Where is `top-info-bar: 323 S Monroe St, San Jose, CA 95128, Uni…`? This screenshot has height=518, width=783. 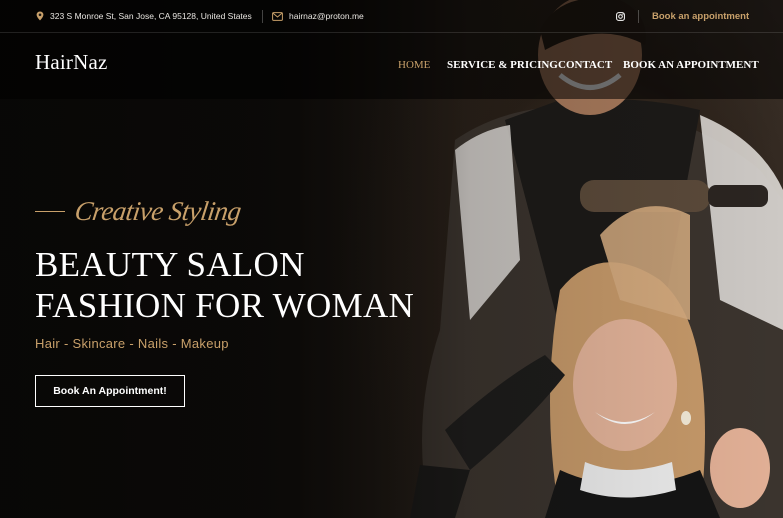 top-info-bar: 323 S Monroe St, San Jose, CA 95128, Uni… is located at coordinates (391, 16).